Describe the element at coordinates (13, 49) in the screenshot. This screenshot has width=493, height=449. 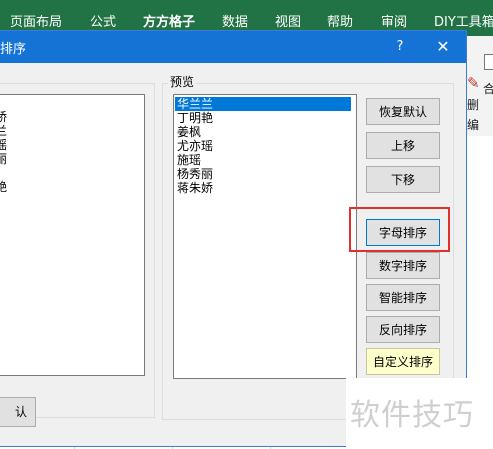
I see `dialog-title: 排序` at that location.